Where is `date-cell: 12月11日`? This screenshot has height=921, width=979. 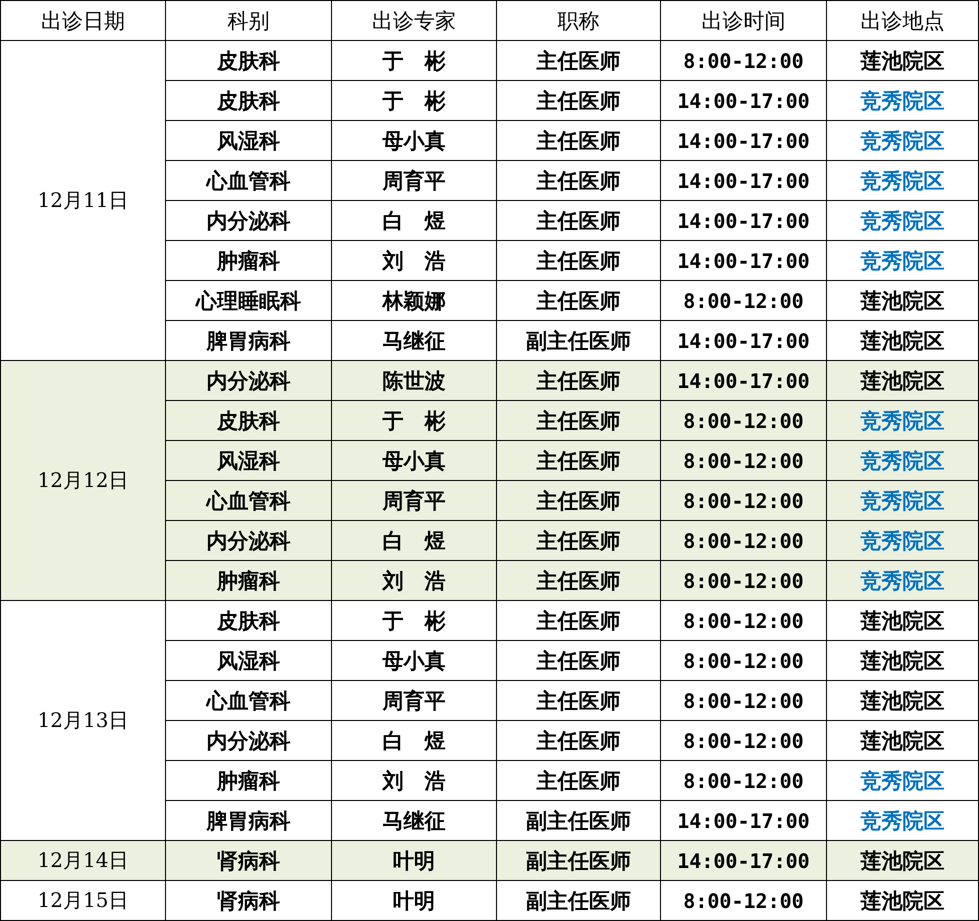 date-cell: 12月11日 is located at coordinates (83, 200).